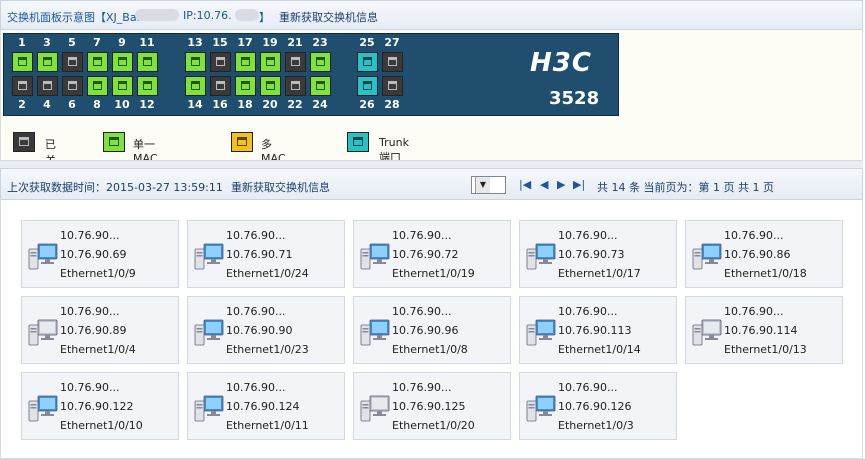 This screenshot has height=459, width=865. Describe the element at coordinates (328, 17) in the screenshot. I see `refresh-switch-link: 重新获取交换机信息` at that location.